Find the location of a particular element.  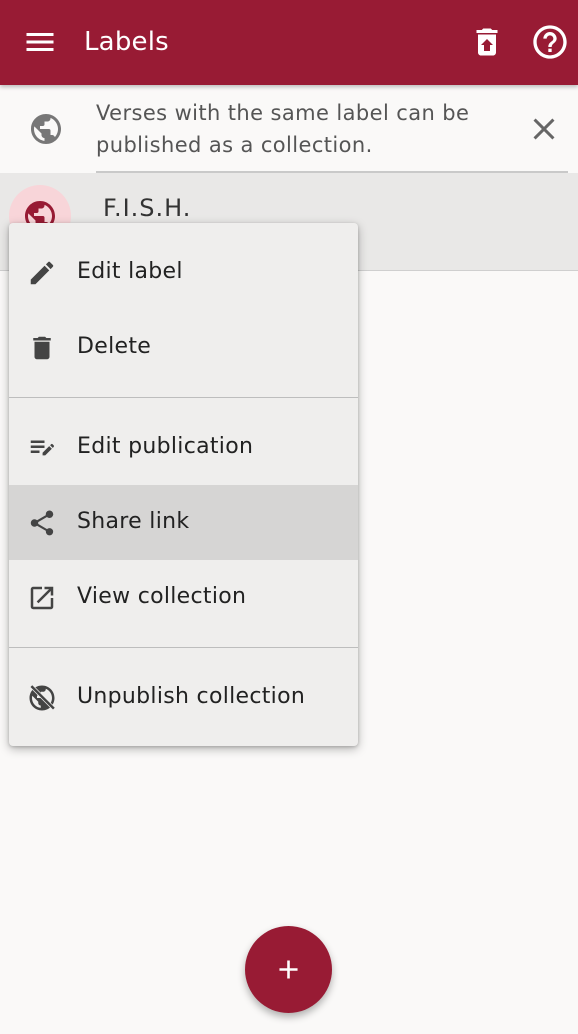

help-icon is located at coordinates (550, 42).